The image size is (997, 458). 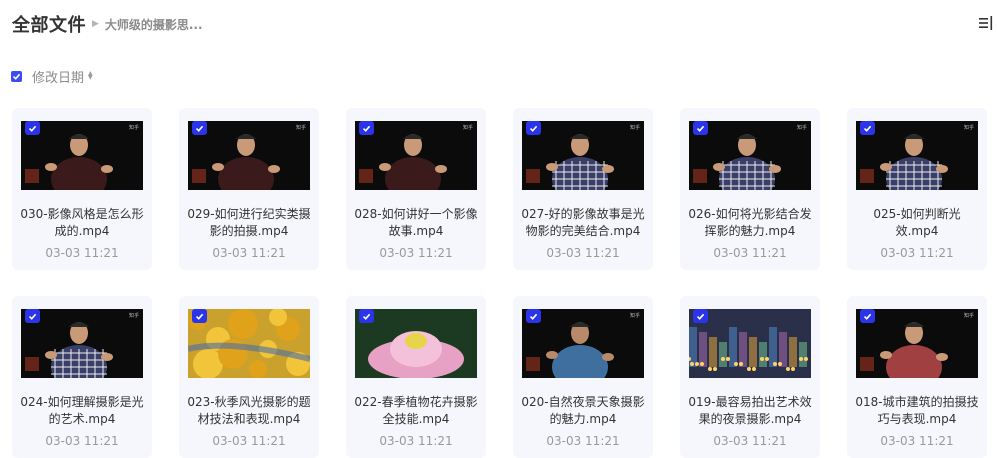 What do you see at coordinates (249, 189) in the screenshot?
I see `file-card: 知乎 029-如何进行纪实类摄影的拍摄.mp4 03-03 11:21` at bounding box center [249, 189].